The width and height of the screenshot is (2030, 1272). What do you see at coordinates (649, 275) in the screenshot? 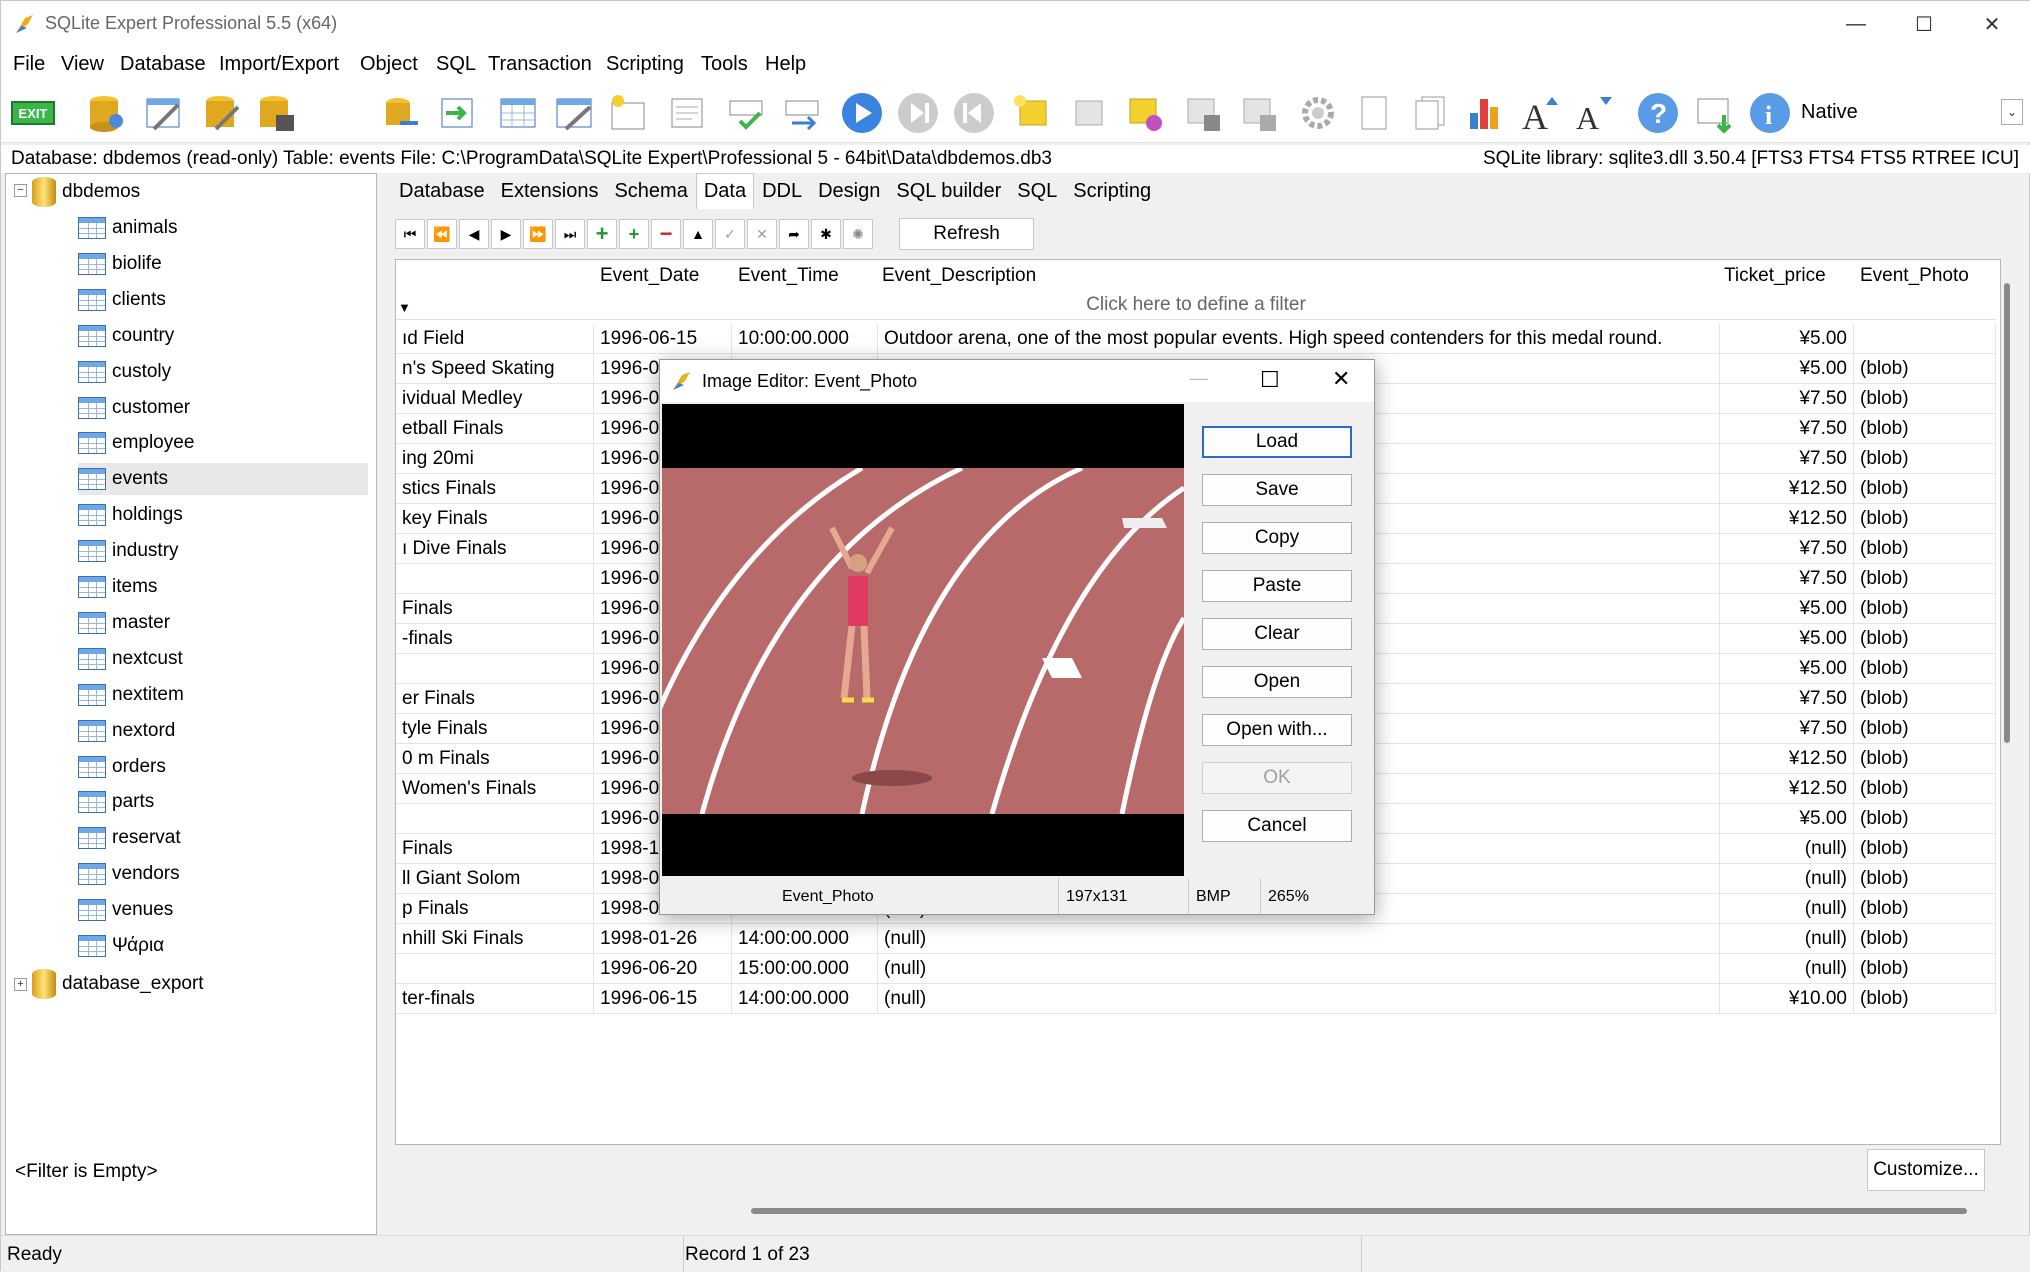
I see `header-event-date: Event_Date` at bounding box center [649, 275].